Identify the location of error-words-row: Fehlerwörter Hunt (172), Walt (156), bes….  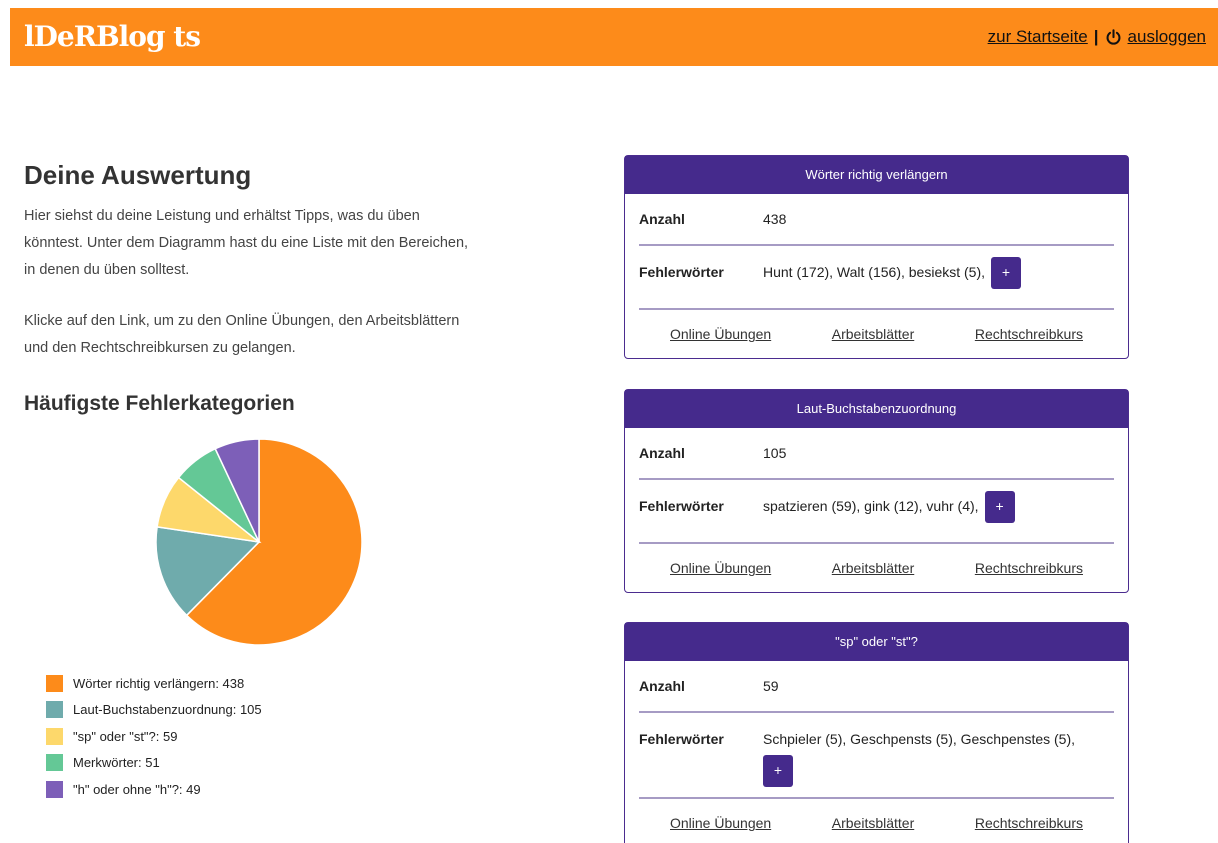
(876, 278).